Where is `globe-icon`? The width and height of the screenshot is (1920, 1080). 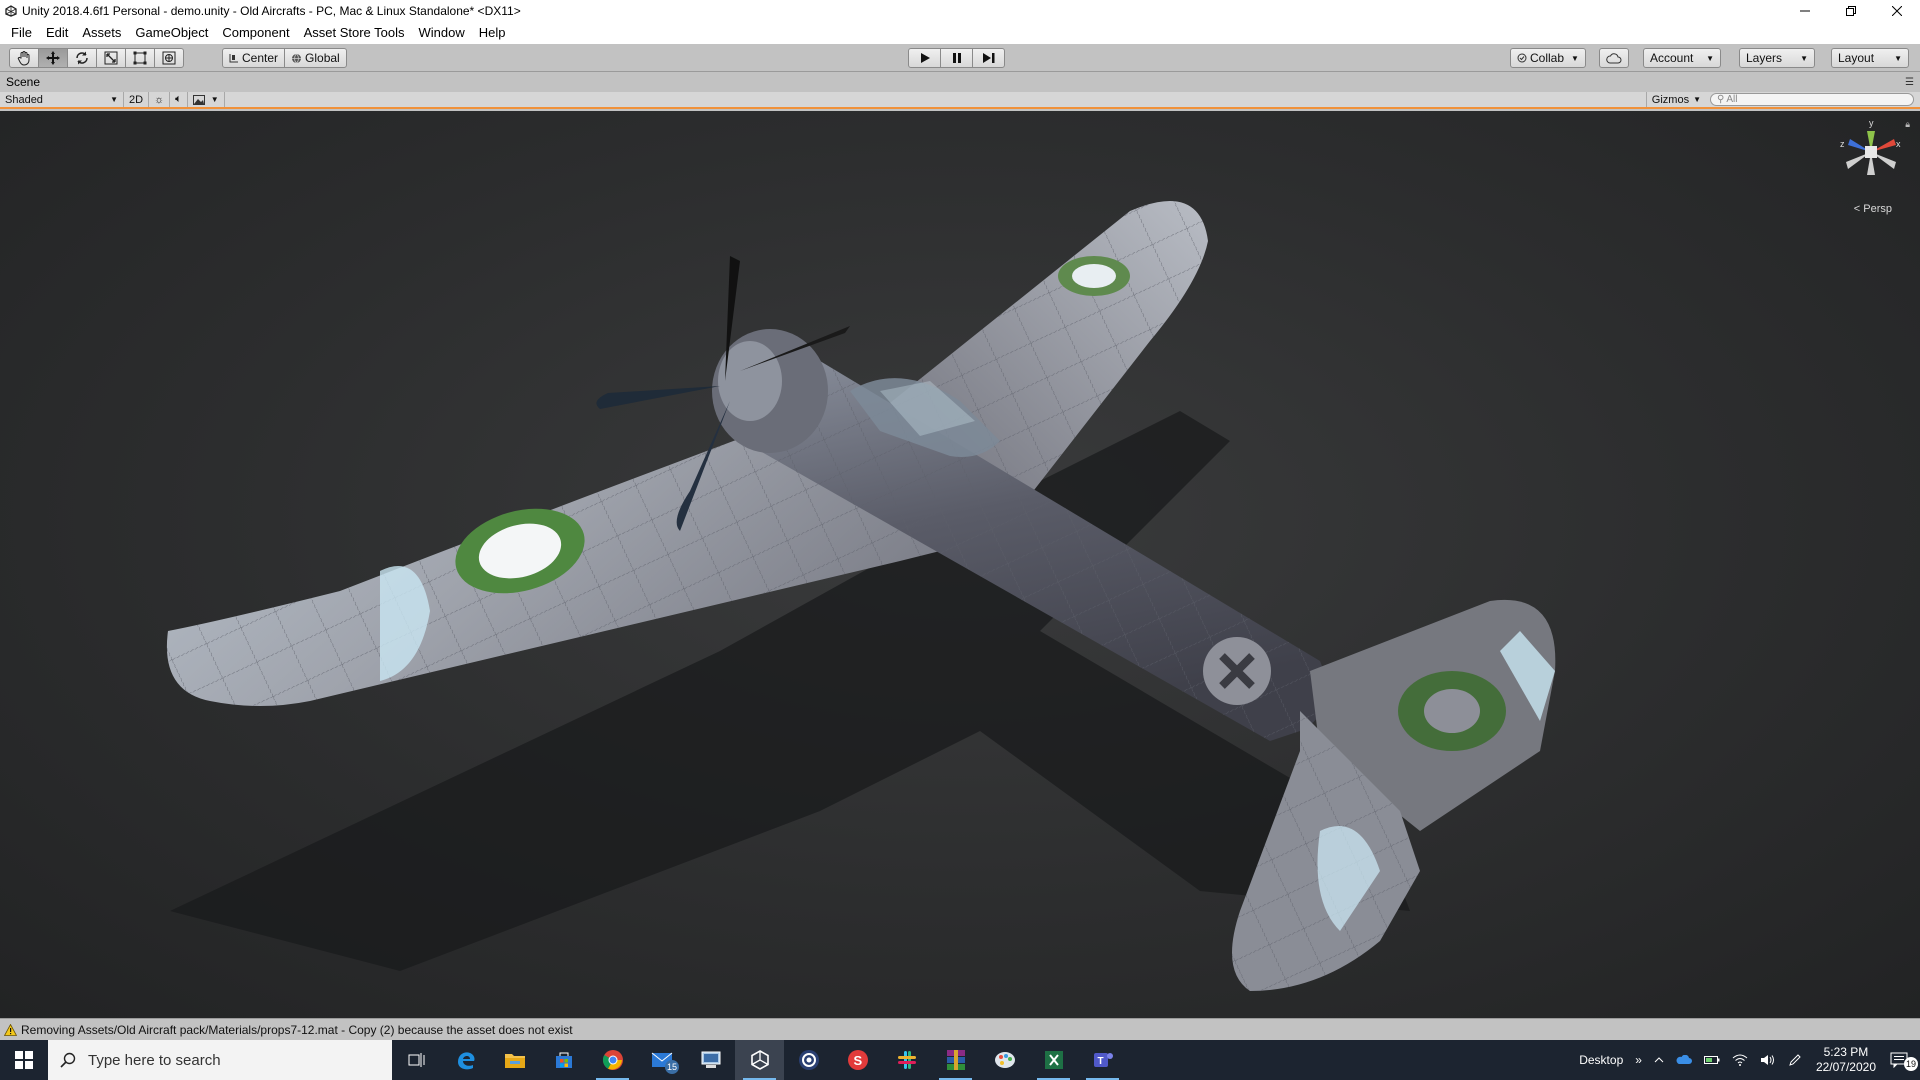
globe-icon is located at coordinates (297, 58).